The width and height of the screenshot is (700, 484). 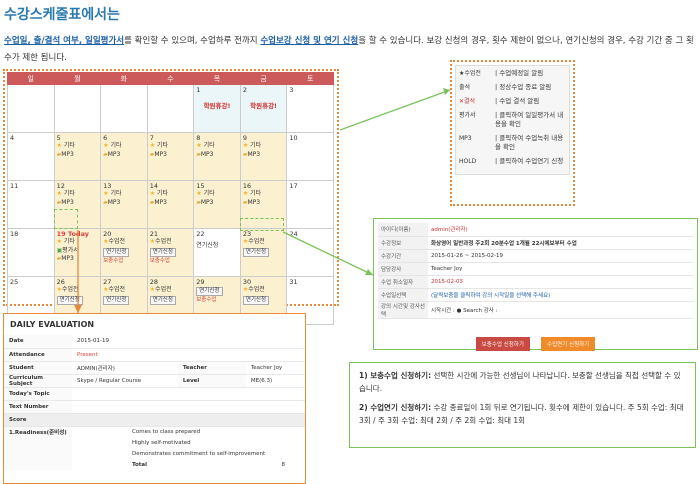 I want to click on arrow-head-legend, so click(x=446, y=91).